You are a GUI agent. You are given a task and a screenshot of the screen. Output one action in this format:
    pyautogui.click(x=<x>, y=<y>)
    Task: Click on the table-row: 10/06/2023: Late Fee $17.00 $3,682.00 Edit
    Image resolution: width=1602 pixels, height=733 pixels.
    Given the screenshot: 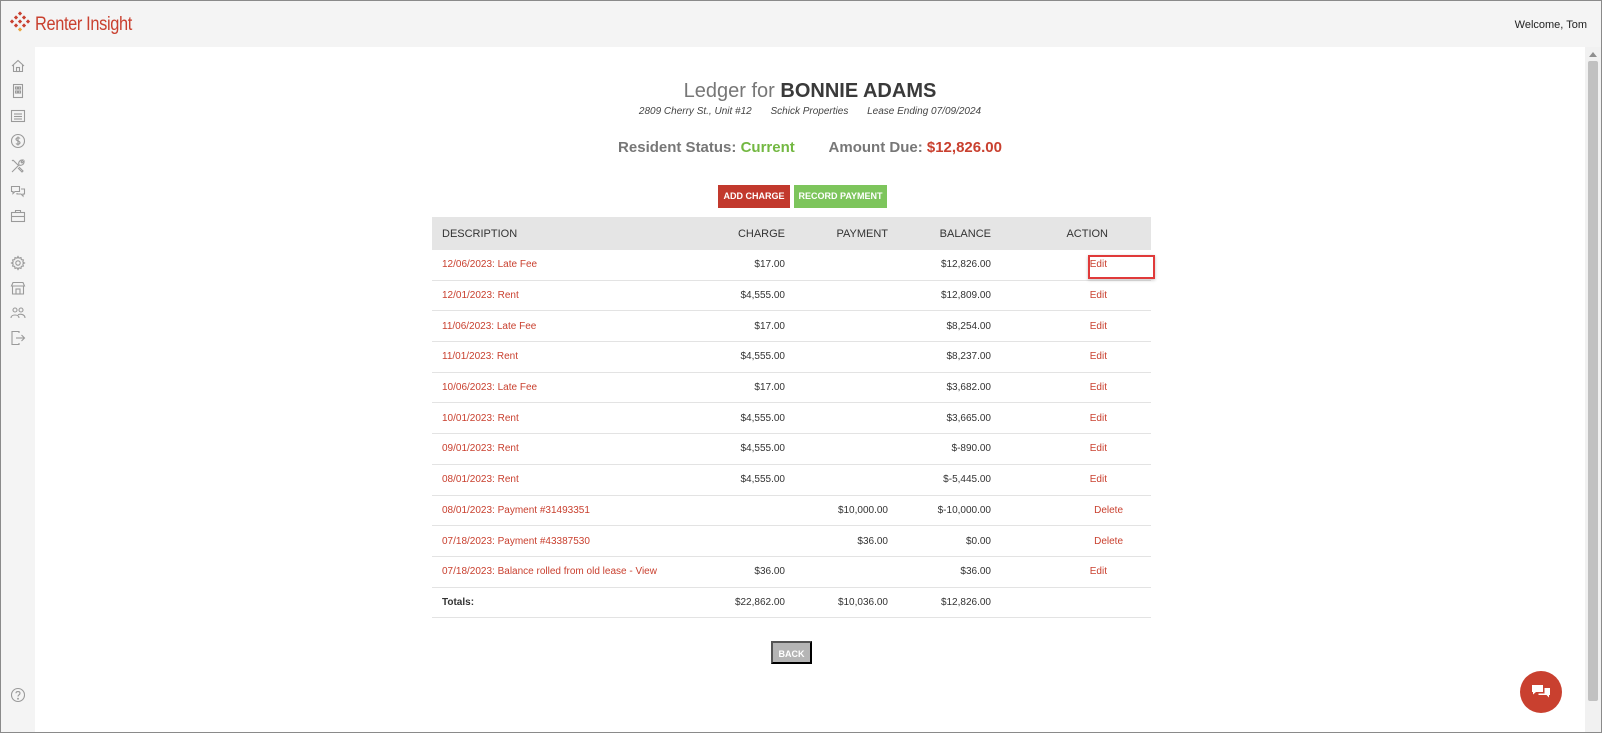 What is the action you would take?
    pyautogui.click(x=791, y=388)
    